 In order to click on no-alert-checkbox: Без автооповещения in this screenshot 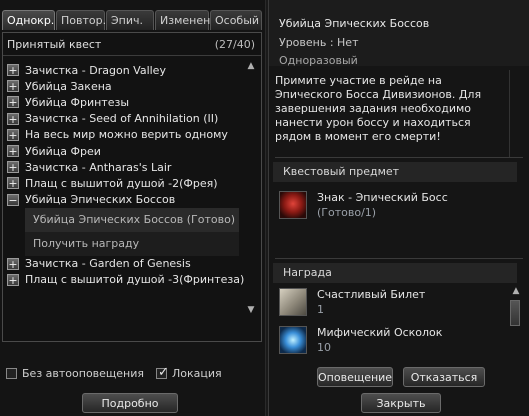, I will do `click(75, 373)`.